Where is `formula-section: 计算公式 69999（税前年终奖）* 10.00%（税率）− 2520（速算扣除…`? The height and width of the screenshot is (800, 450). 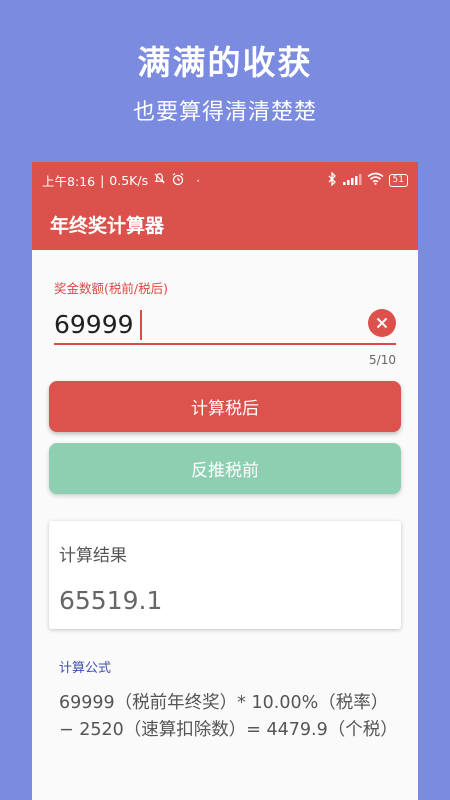
formula-section: 计算公式 69999（税前年终奖）* 10.00%（税率）− 2520（速算扣除… is located at coordinates (225, 700).